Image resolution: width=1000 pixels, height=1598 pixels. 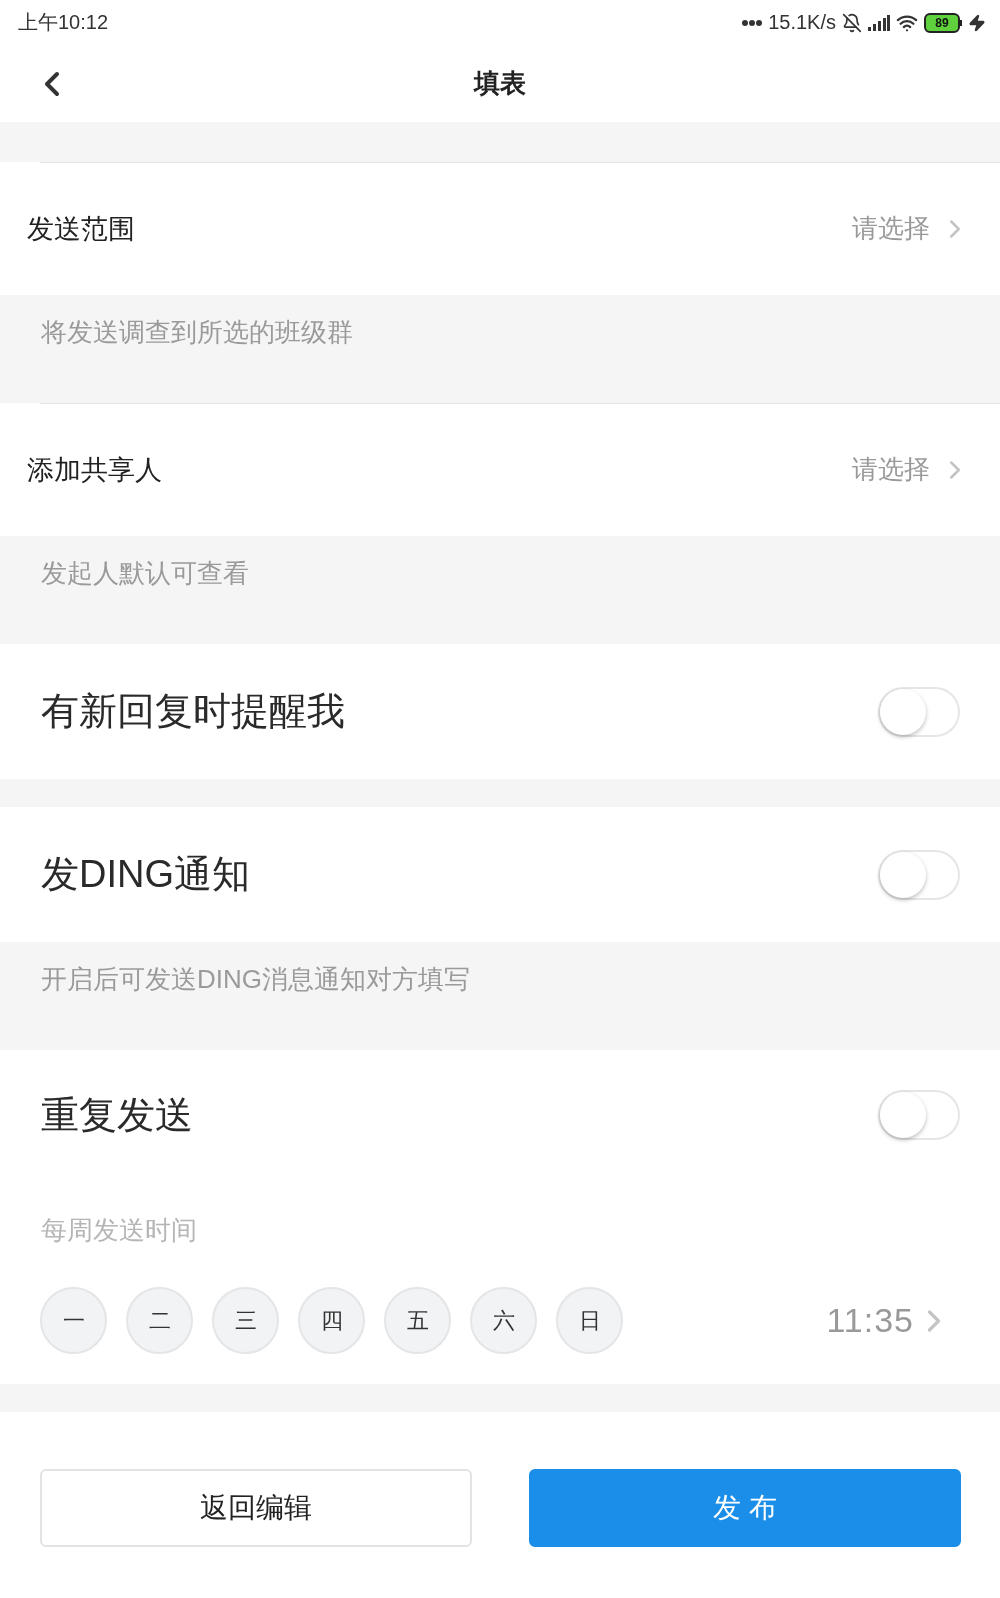 What do you see at coordinates (255, 979) in the screenshot?
I see `hint-text: 开启后可发送DING消息通知对方填写` at bounding box center [255, 979].